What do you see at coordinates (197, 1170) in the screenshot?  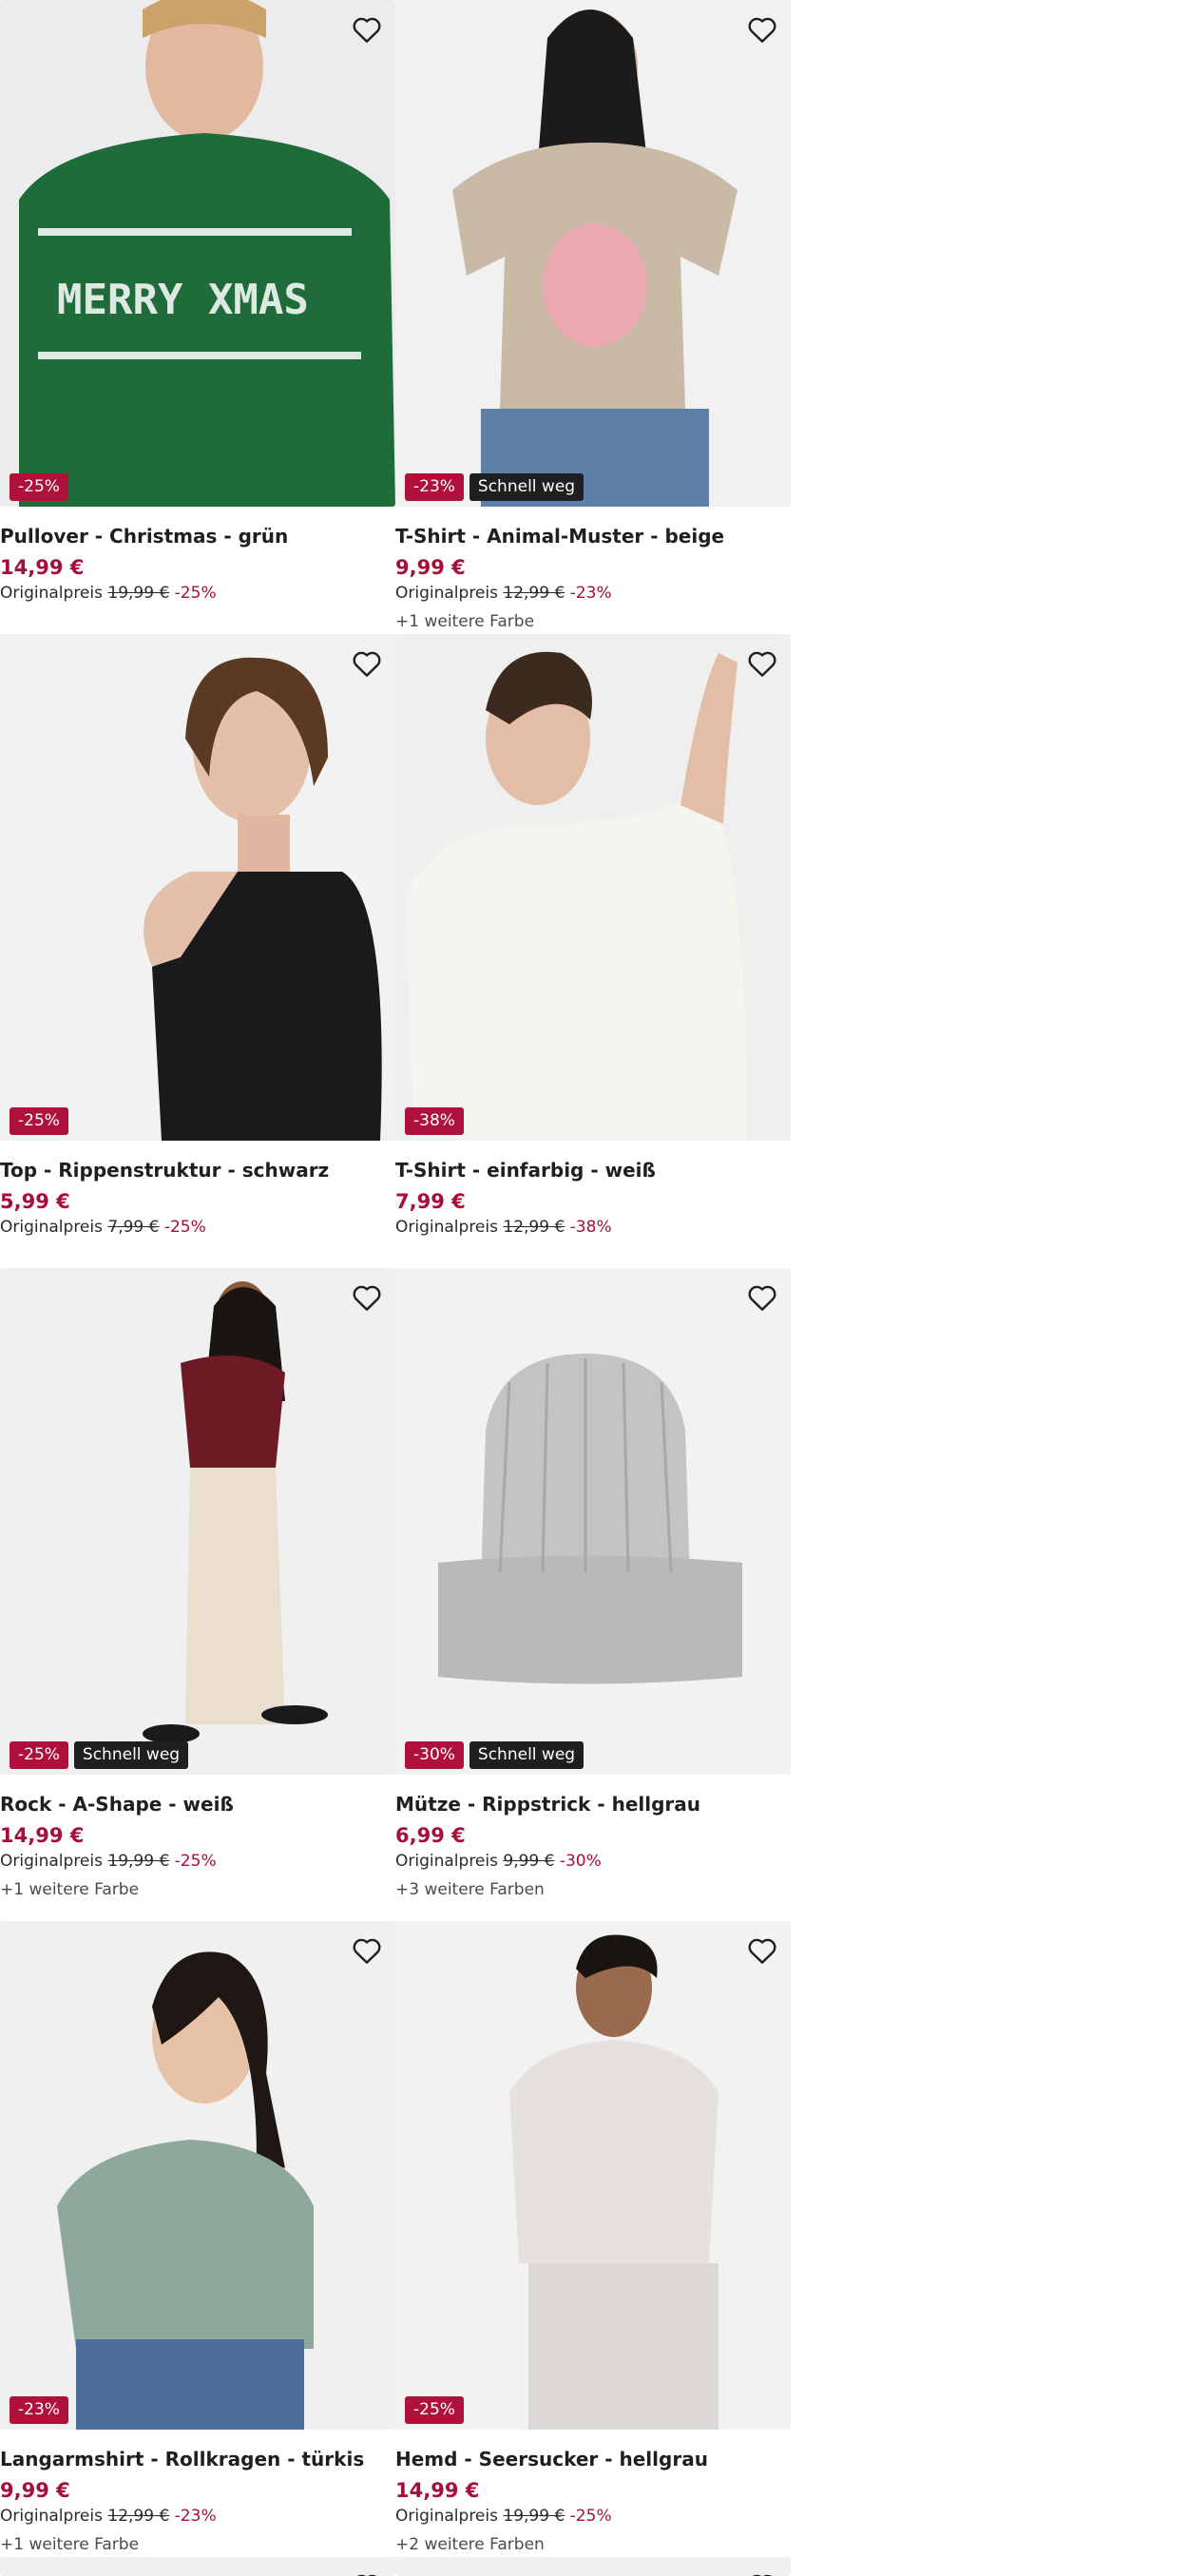 I see `product-name: Top - Rippenstruktur - schwarz` at bounding box center [197, 1170].